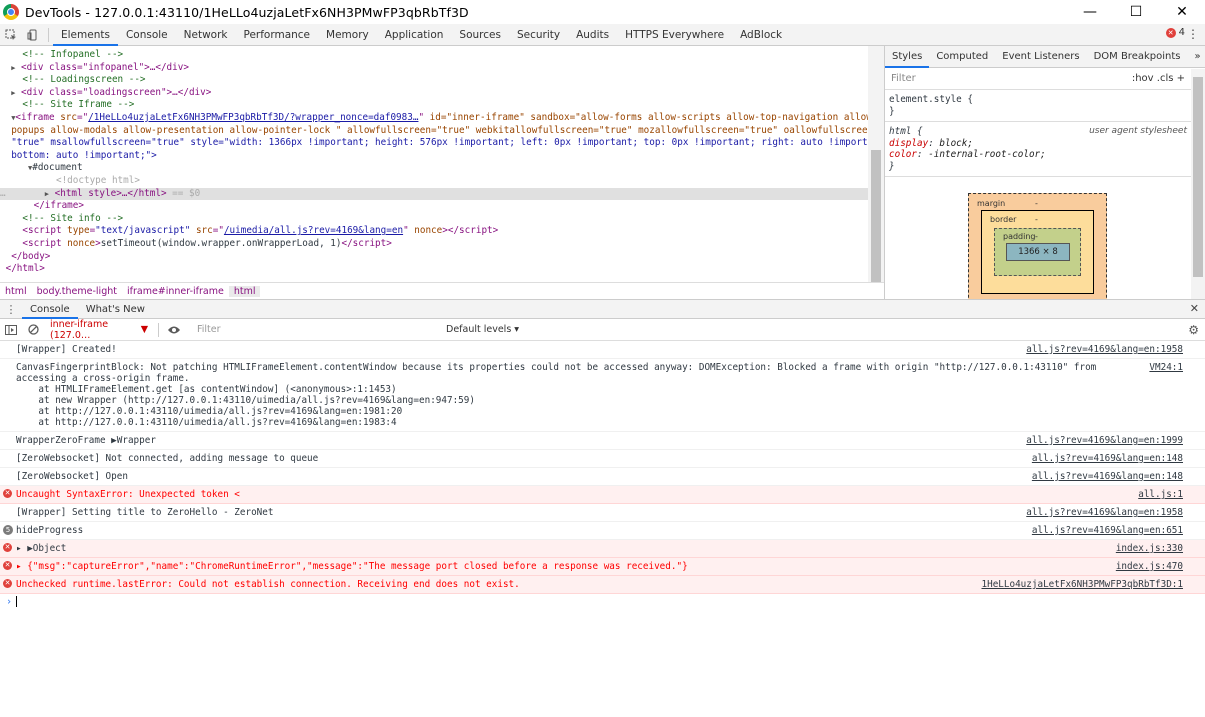 The width and height of the screenshot is (1205, 717). I want to click on clear-console-icon, so click(33, 330).